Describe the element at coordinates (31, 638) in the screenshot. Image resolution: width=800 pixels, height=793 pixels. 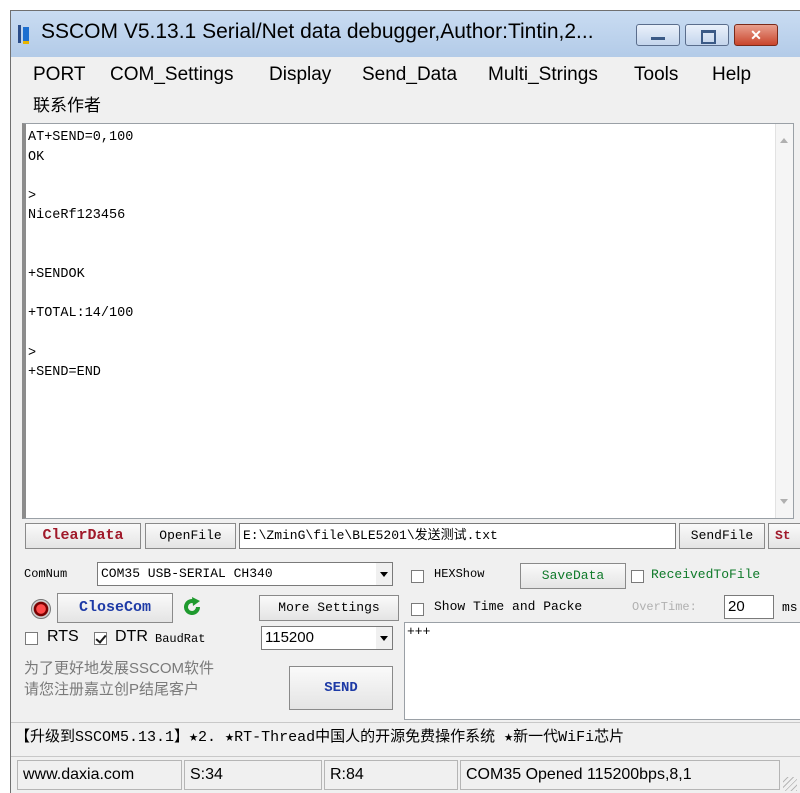
I see `rts-checkbox` at that location.